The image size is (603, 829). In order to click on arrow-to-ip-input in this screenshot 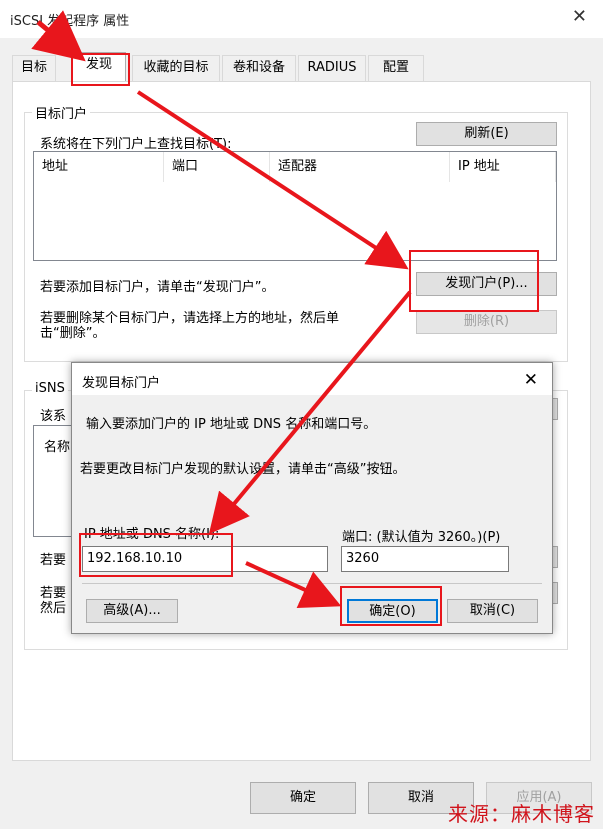, I will do `click(310, 412)`.